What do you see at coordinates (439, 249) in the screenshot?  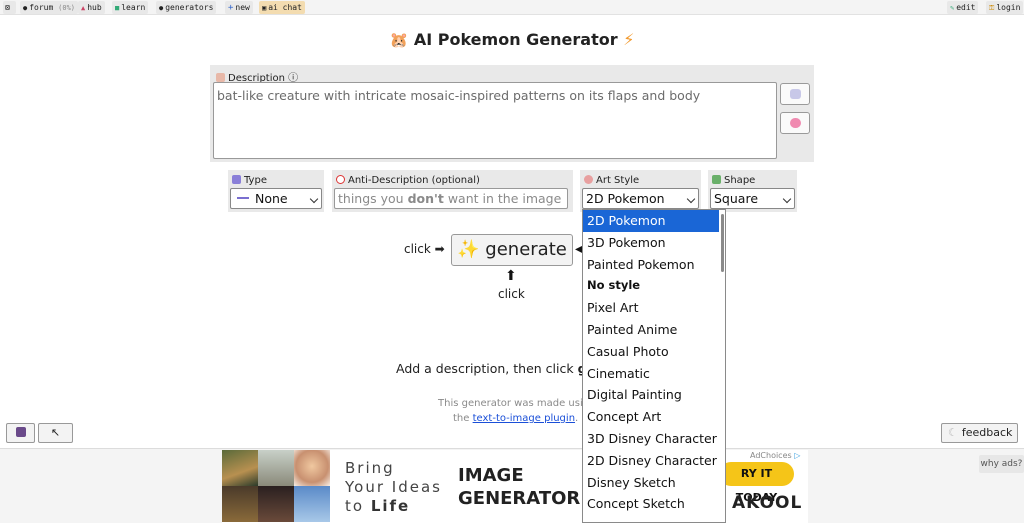 I see `arrow-right-icon: ➡` at bounding box center [439, 249].